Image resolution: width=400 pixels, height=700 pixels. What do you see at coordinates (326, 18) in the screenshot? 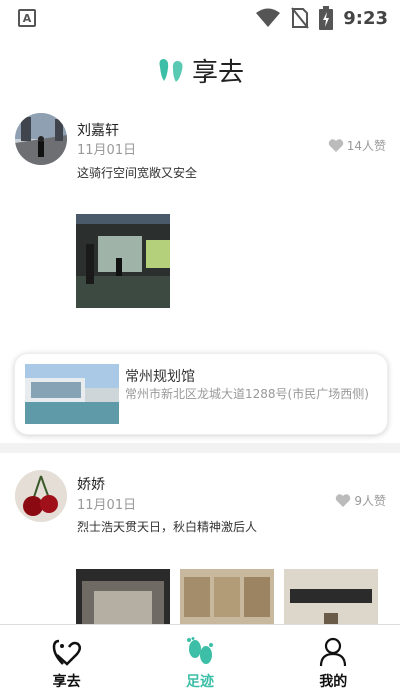
I see `battery-charging-icon` at bounding box center [326, 18].